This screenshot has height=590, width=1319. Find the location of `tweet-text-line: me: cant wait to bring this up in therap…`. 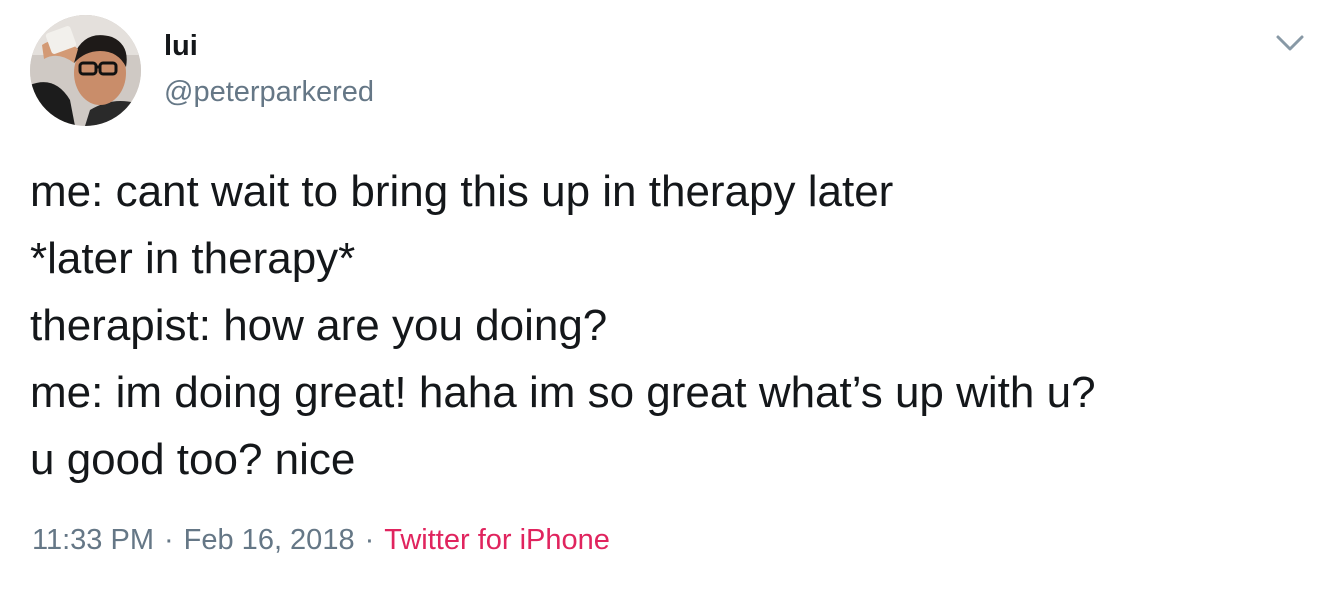

tweet-text-line: me: cant wait to bring this up in therap… is located at coordinates (462, 191).